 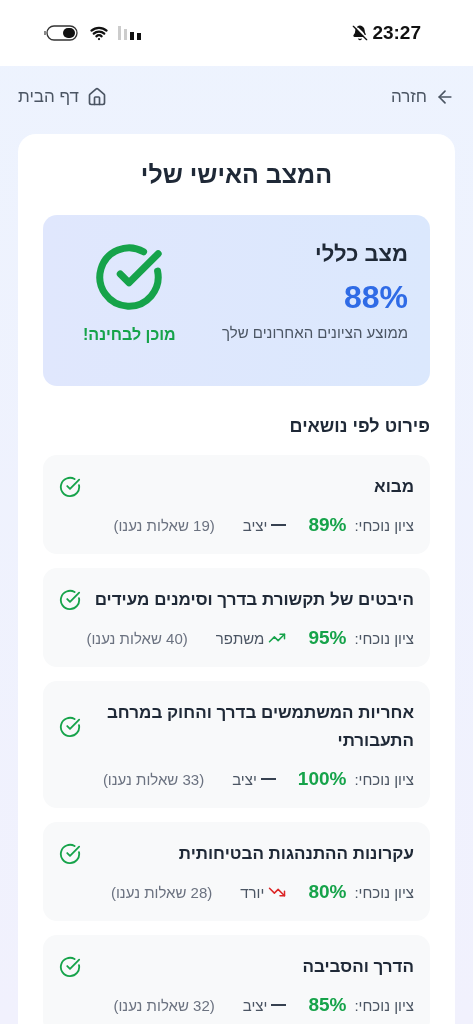 I want to click on overall-score: 88%, so click(x=375, y=297).